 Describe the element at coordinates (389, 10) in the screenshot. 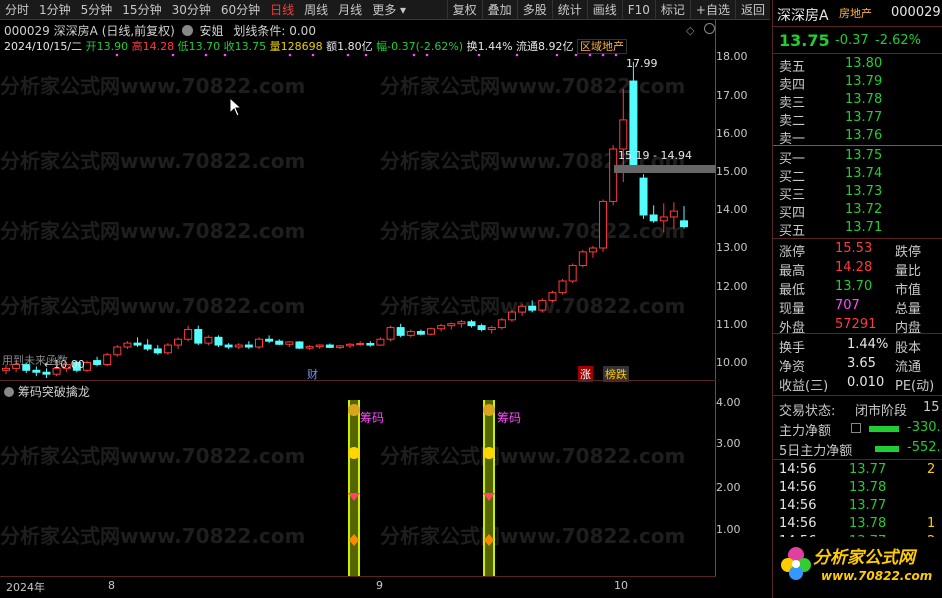

I see `period-more: 更多 ▾` at that location.